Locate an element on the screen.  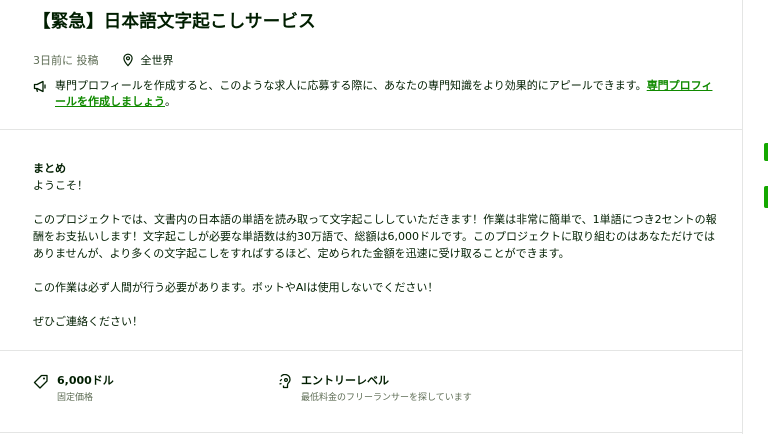
feature-experience-level: エントリーレベル 最低料金のフリーランサーを探しています is located at coordinates (399, 402).